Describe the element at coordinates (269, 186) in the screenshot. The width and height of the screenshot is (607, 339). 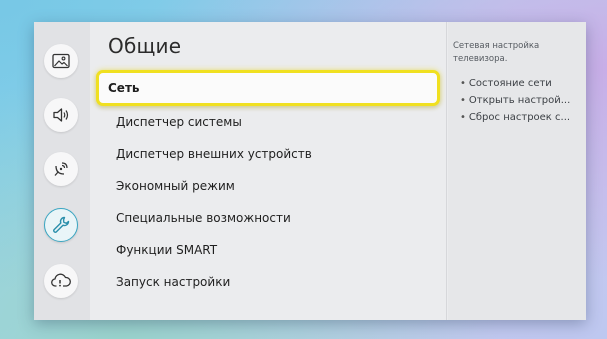
I see `menu-item-eco-mode: Экономный режим` at that location.